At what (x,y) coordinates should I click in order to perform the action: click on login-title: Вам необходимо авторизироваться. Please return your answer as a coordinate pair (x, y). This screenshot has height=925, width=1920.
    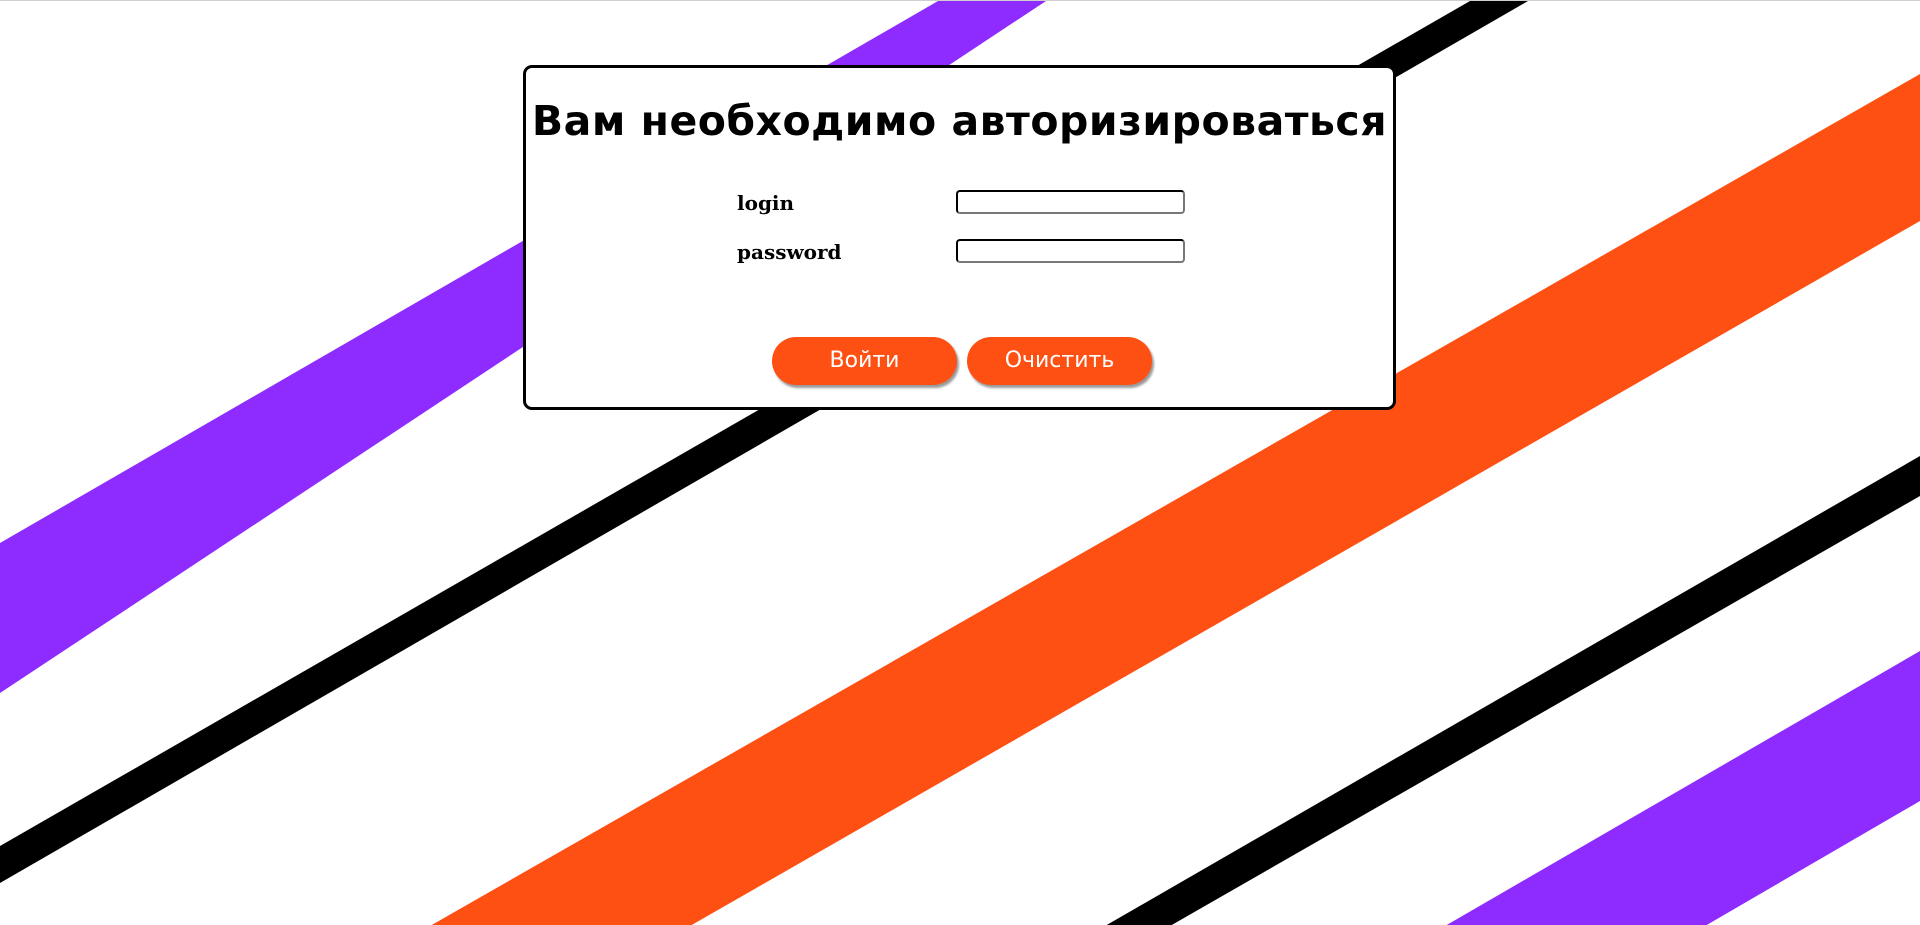
    Looking at the image, I should click on (959, 121).